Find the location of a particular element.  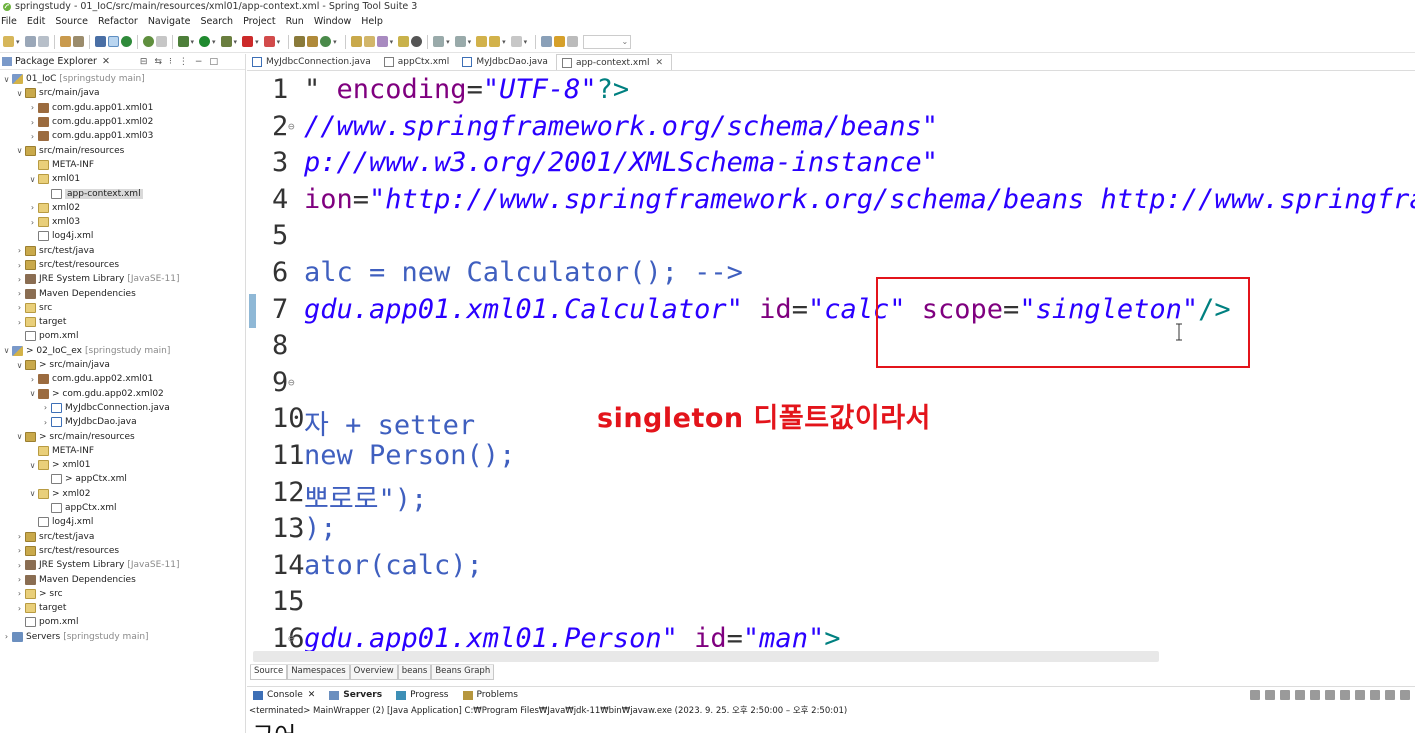

external-tools-icon is located at coordinates (269, 41).